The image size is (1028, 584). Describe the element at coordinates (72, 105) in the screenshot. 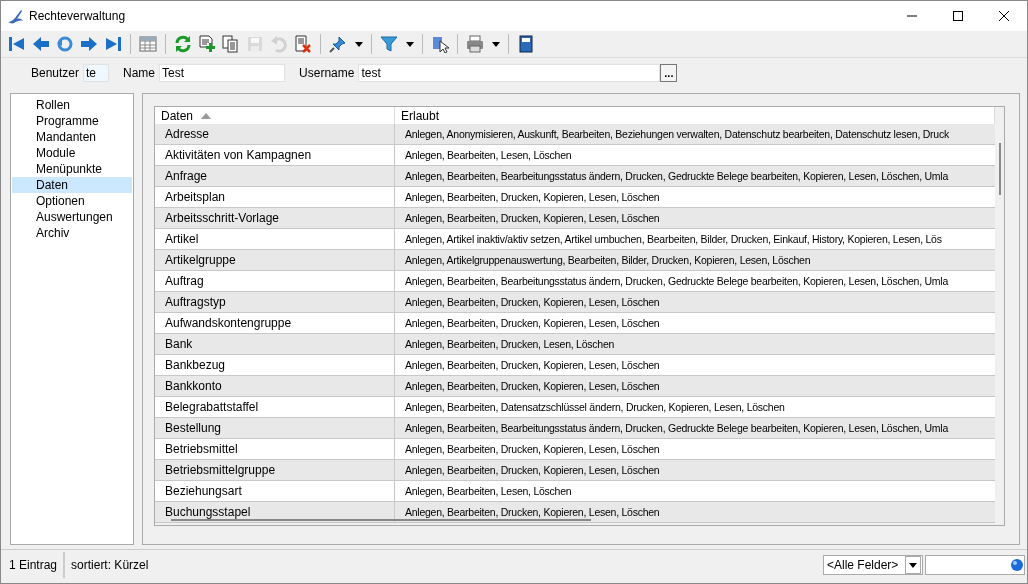

I see `sidebar-item: Rollen` at that location.